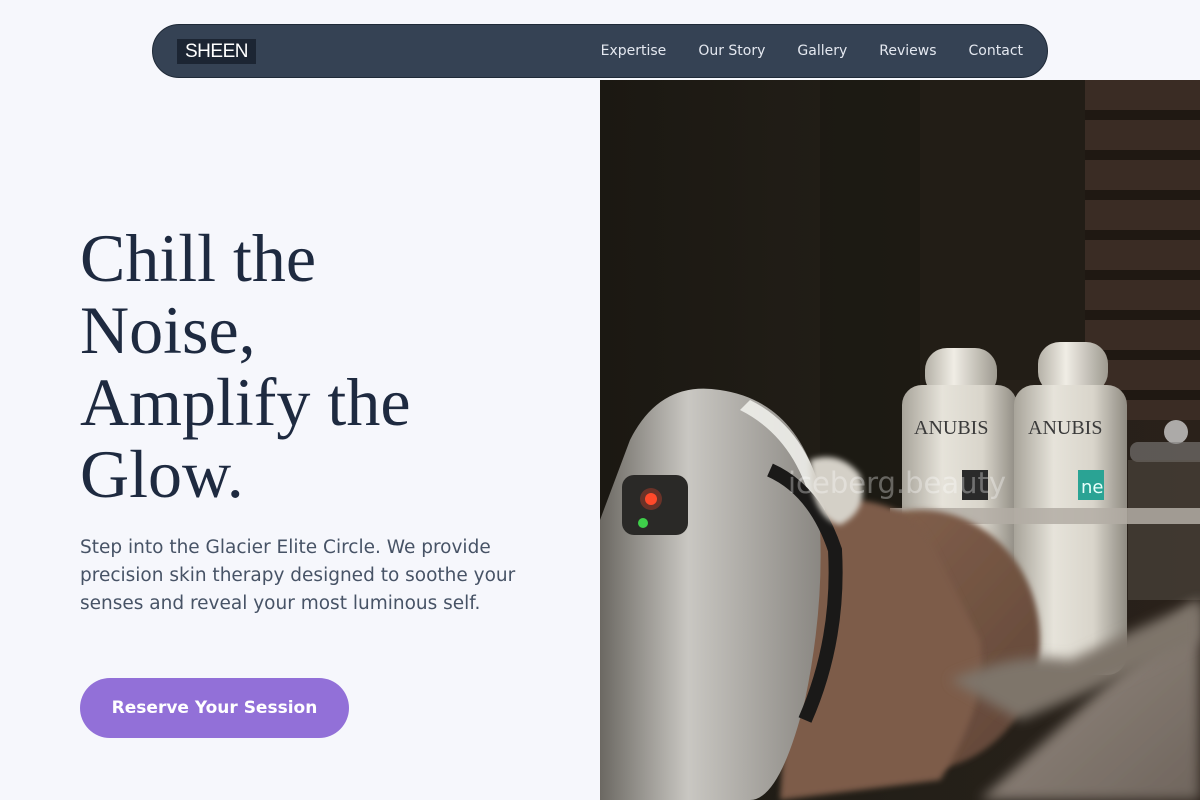  What do you see at coordinates (214, 708) in the screenshot?
I see `reserve-session-button: Reserve Your Session` at bounding box center [214, 708].